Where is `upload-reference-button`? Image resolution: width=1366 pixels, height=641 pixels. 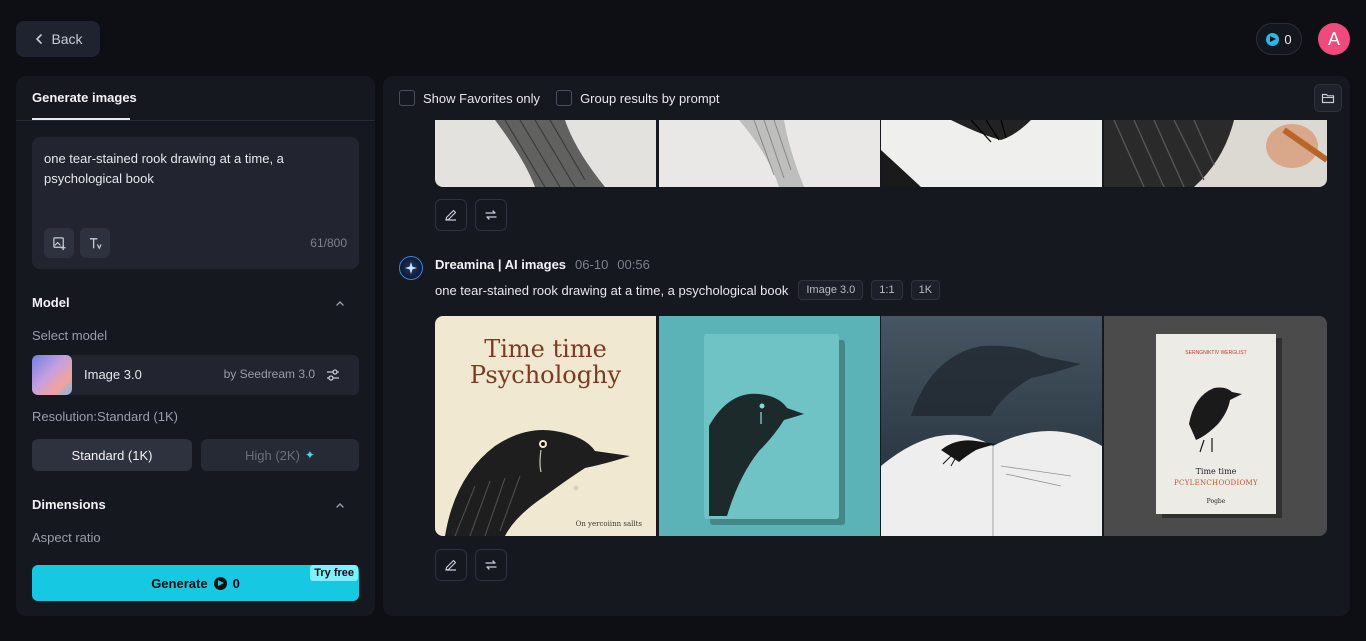
upload-reference-button is located at coordinates (59, 243).